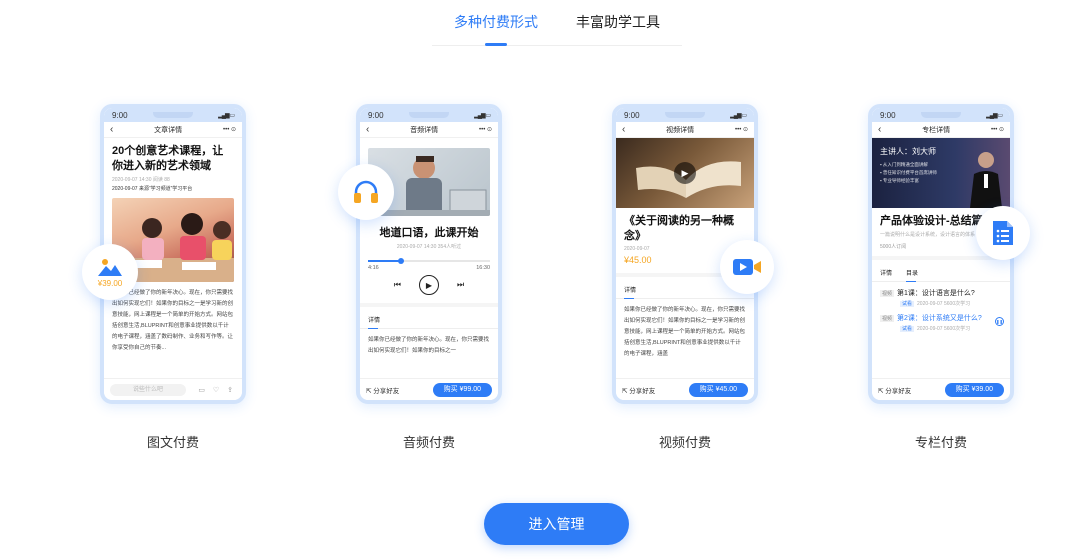  I want to click on comment-like-share-icons: ▭ ♡ ⇪, so click(217, 390).